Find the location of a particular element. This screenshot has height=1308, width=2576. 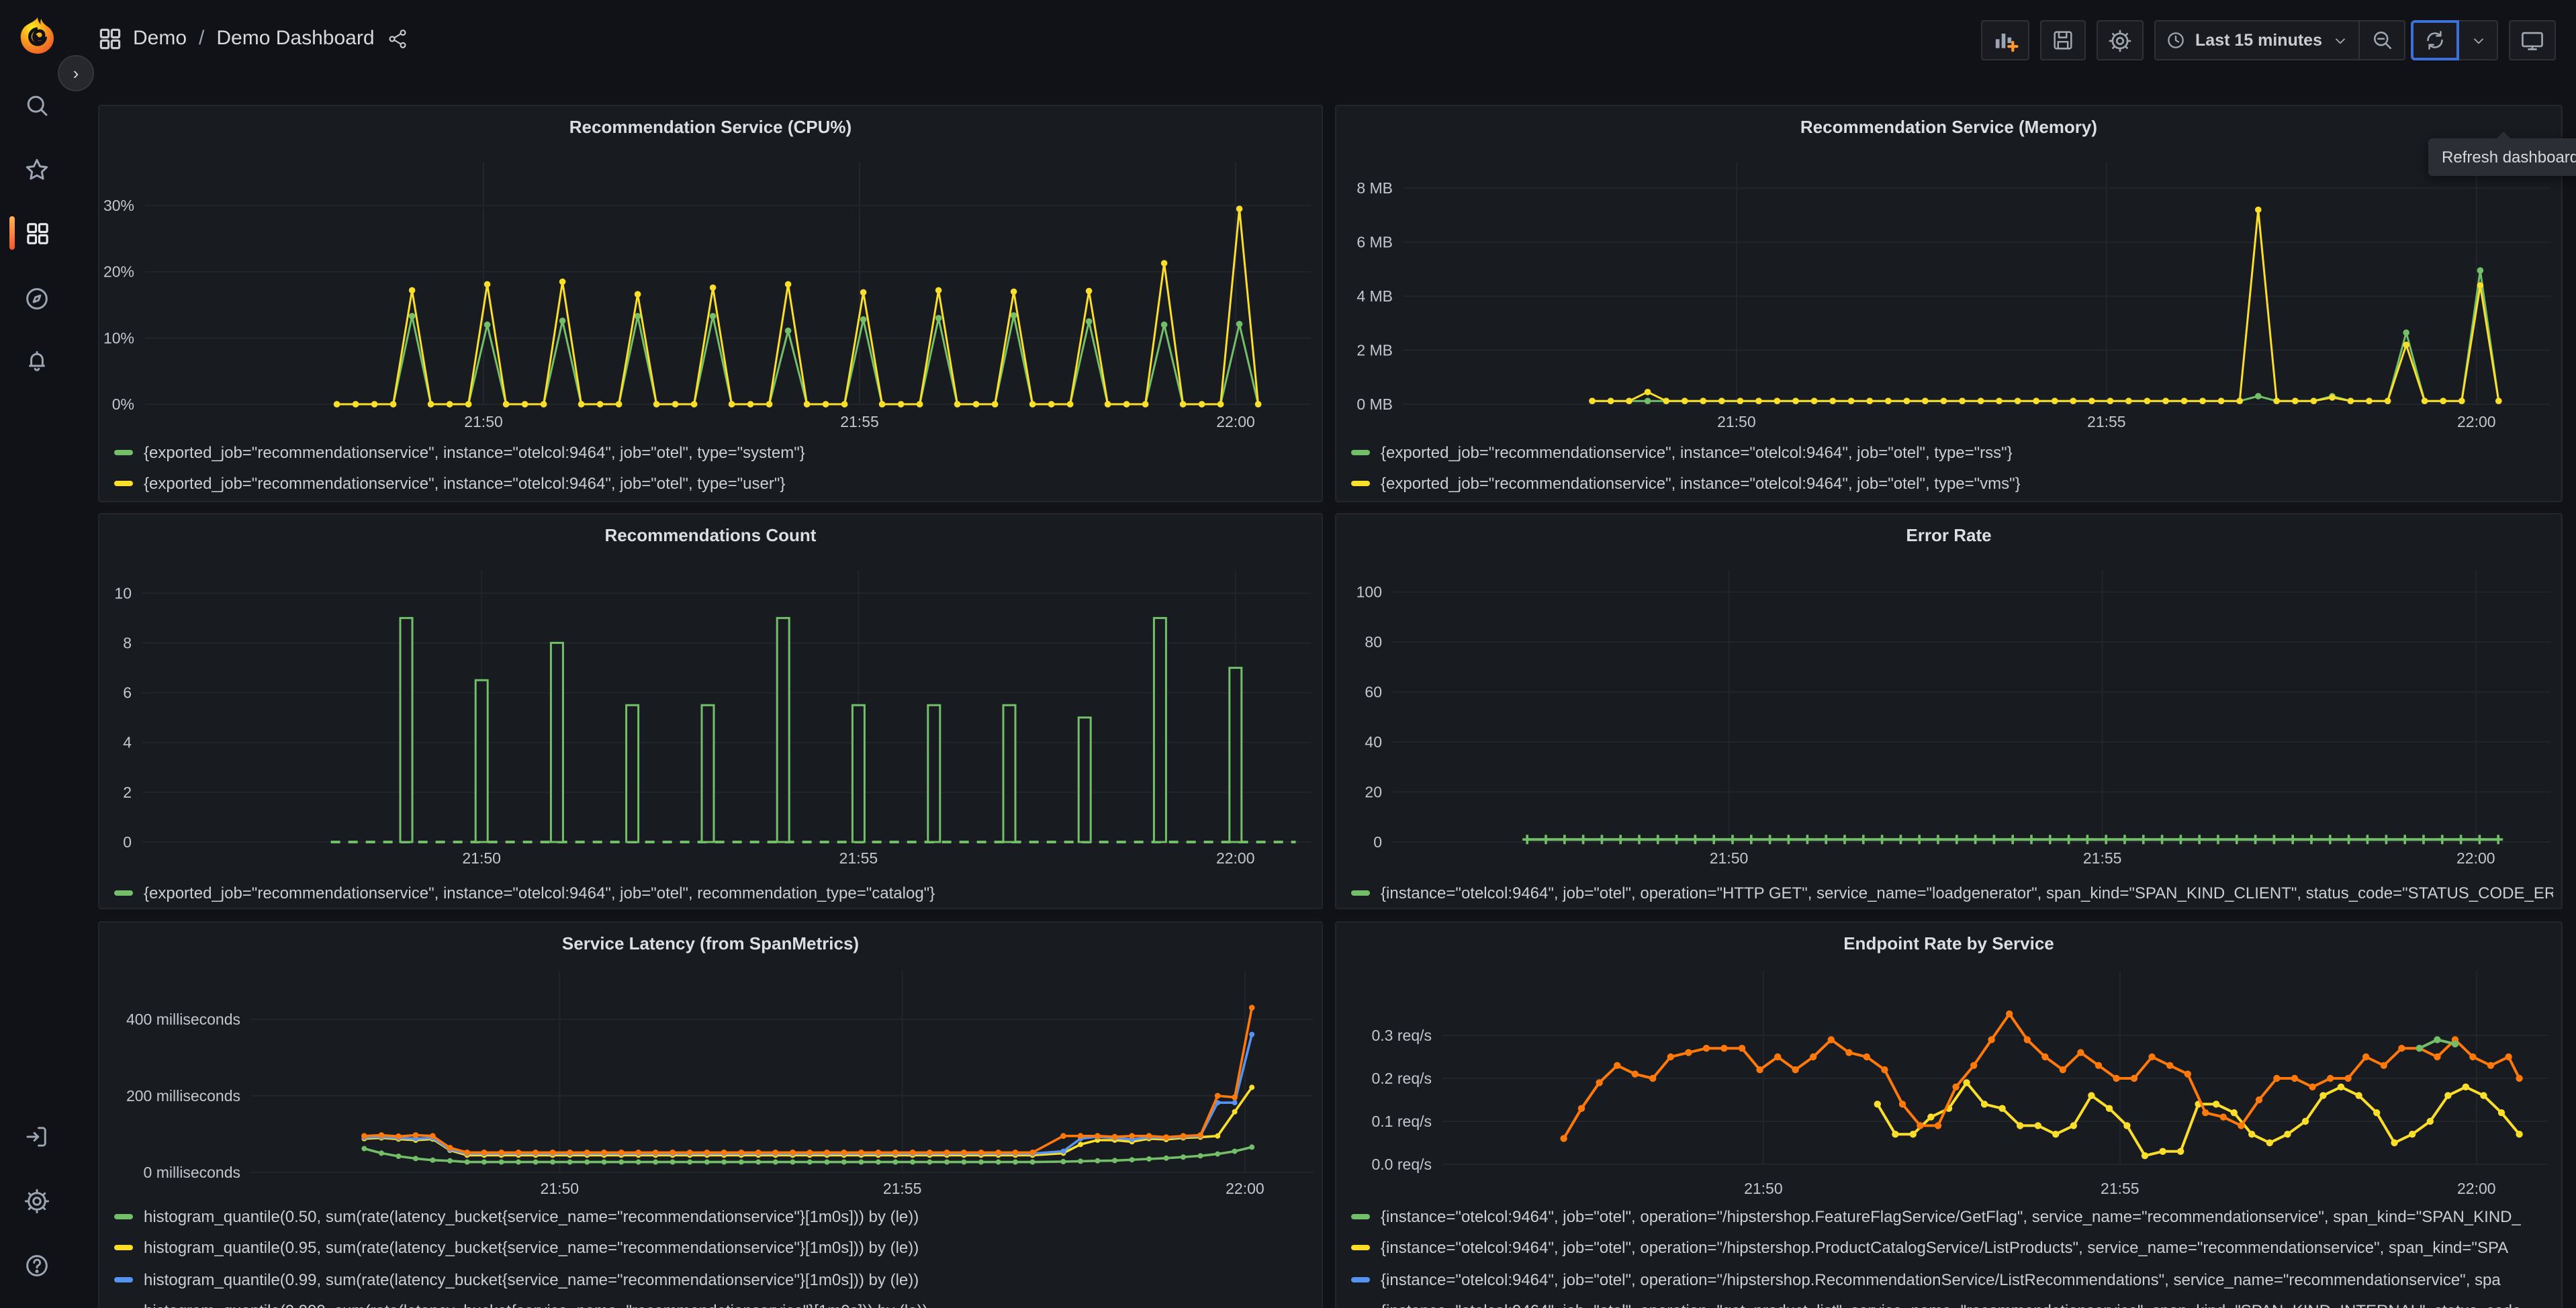

refresh-dashboard-button is located at coordinates (2435, 40).